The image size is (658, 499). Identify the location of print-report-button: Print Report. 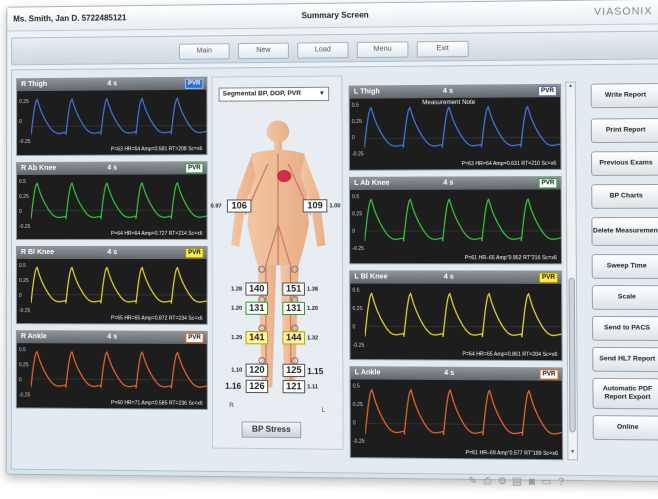
(624, 131).